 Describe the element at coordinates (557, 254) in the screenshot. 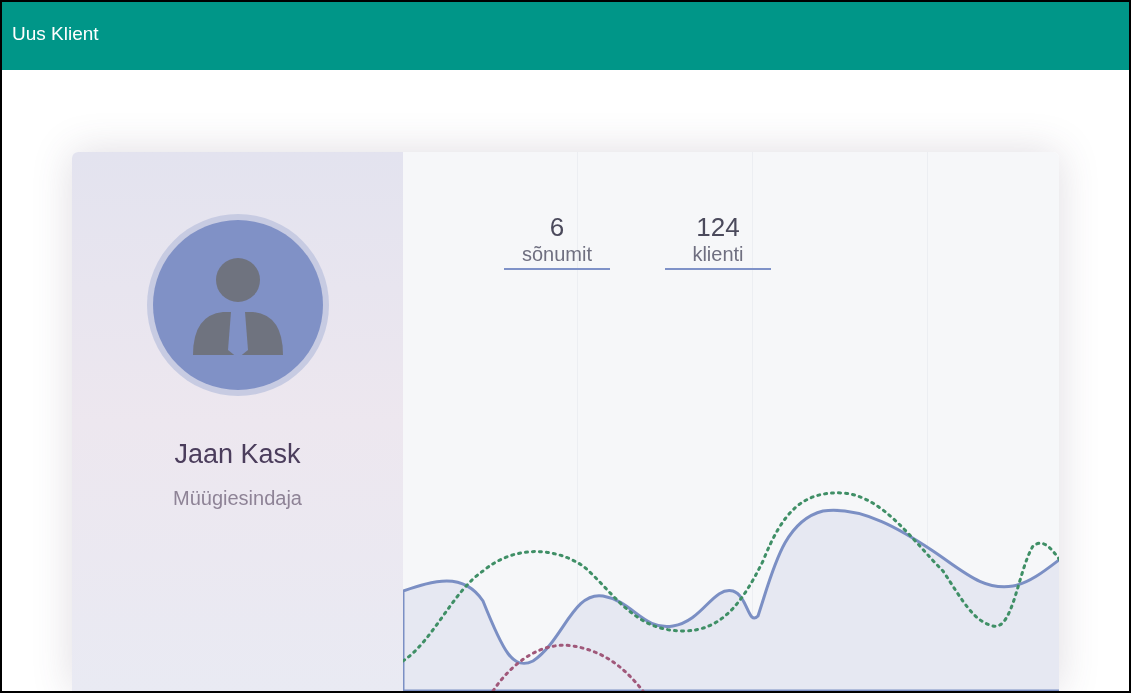

I see `stat-label: sõnumit` at that location.